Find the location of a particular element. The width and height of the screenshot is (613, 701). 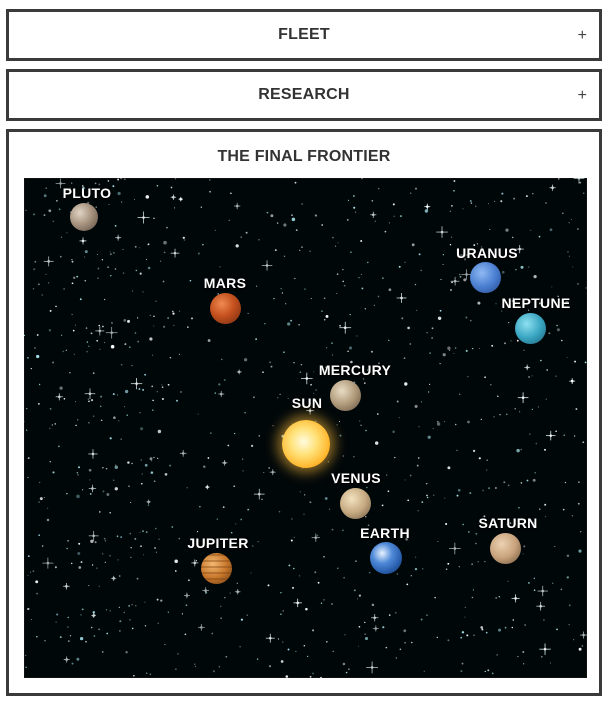

fleet-panel: FLEET + is located at coordinates (304, 35).